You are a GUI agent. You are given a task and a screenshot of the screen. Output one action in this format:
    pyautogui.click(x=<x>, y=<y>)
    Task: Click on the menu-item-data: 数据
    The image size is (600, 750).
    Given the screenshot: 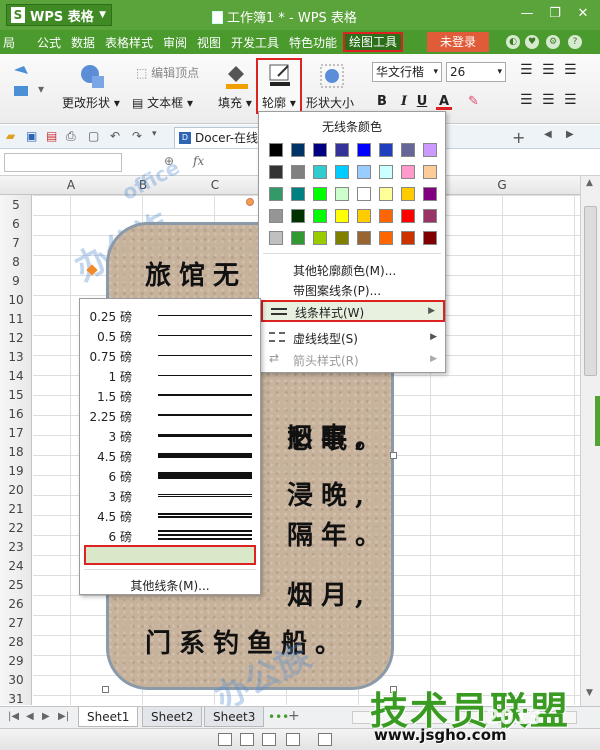 What is the action you would take?
    pyautogui.click(x=83, y=42)
    